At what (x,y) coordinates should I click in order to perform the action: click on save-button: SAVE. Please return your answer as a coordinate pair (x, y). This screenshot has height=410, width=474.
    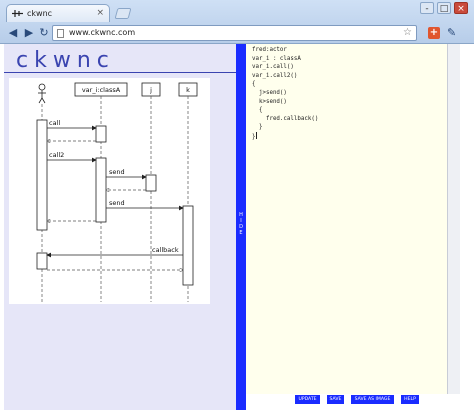
    Looking at the image, I should click on (335, 399).